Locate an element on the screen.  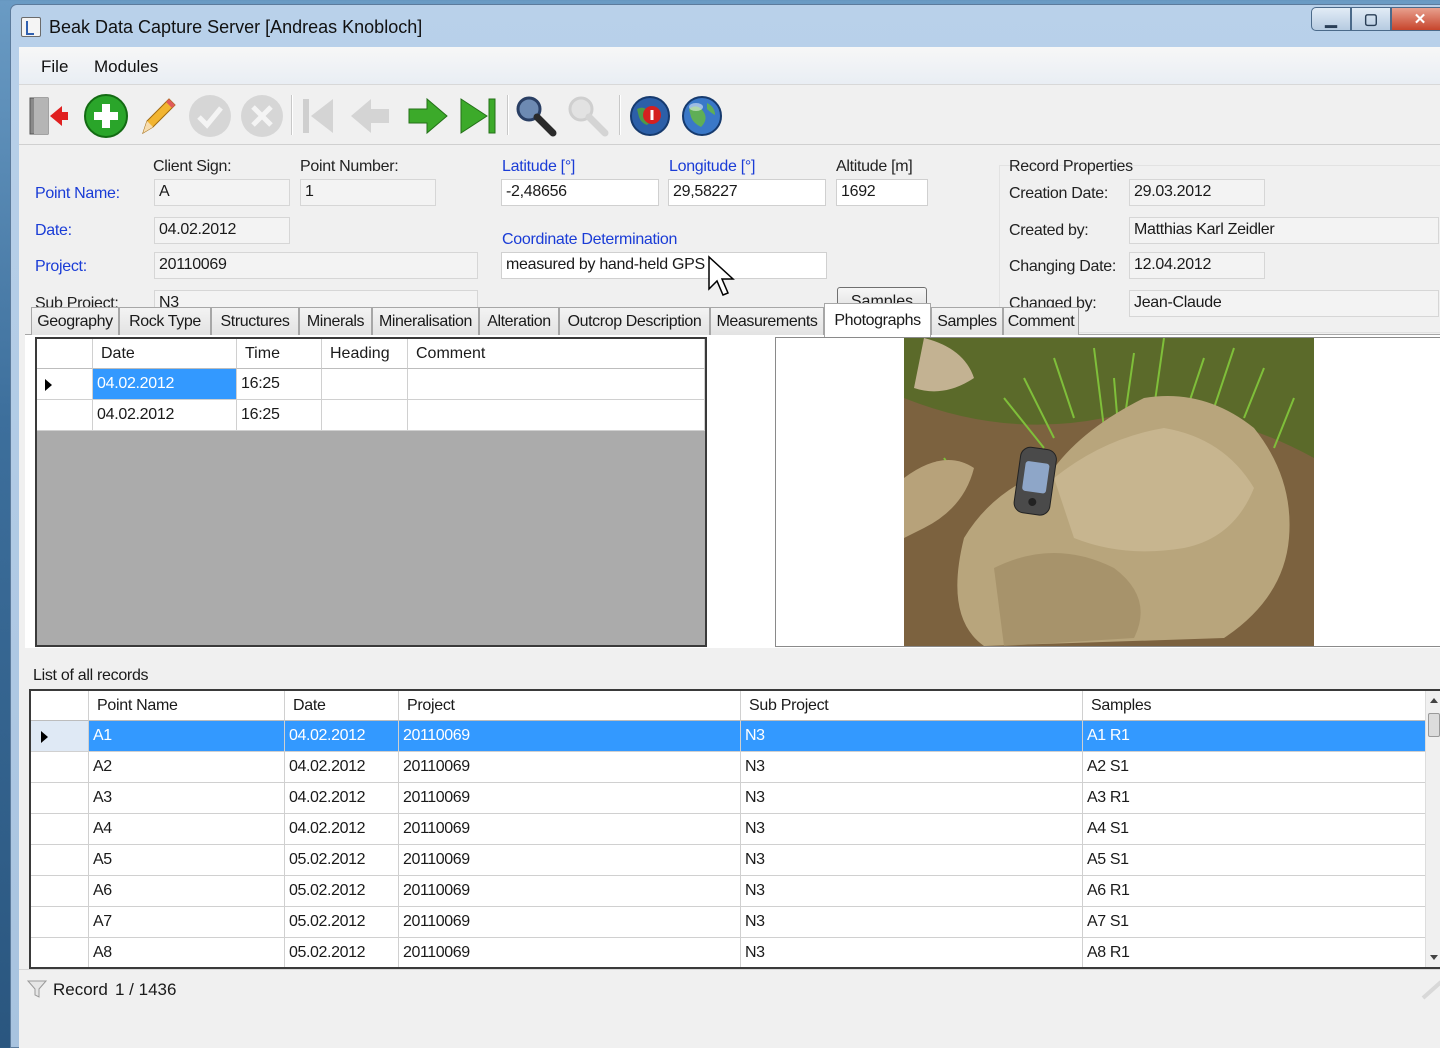
tab-rock-type: Rock Type is located at coordinates (165, 321).